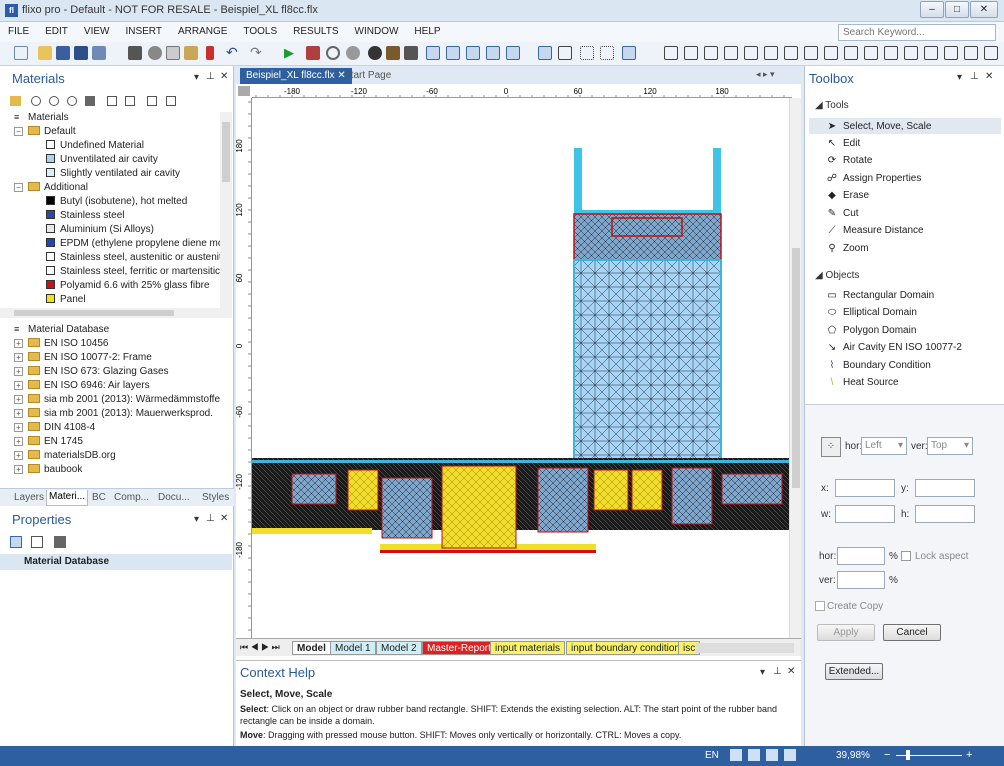 The image size is (1004, 766). I want to click on materials-vscroll, so click(226, 210).